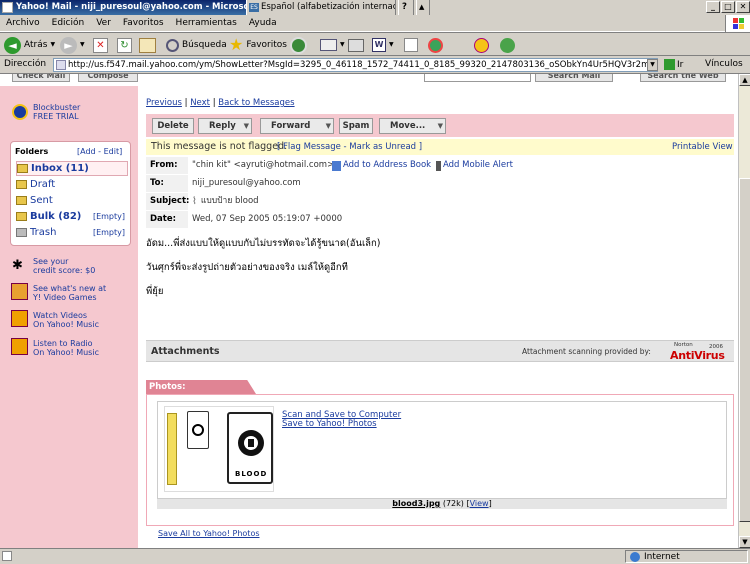 The width and height of the screenshot is (750, 564). Describe the element at coordinates (17, 265) in the screenshot. I see `spider-icon: ✱` at that location.